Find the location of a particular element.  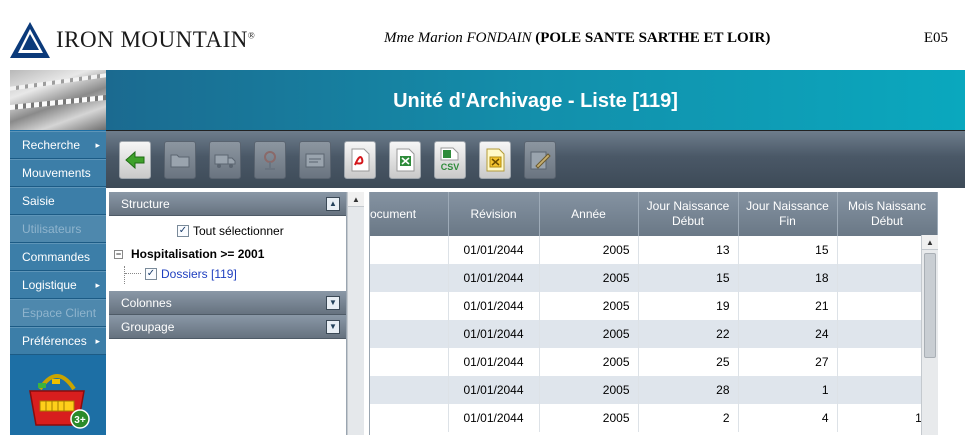

structure-title: Structure is located at coordinates (145, 204).